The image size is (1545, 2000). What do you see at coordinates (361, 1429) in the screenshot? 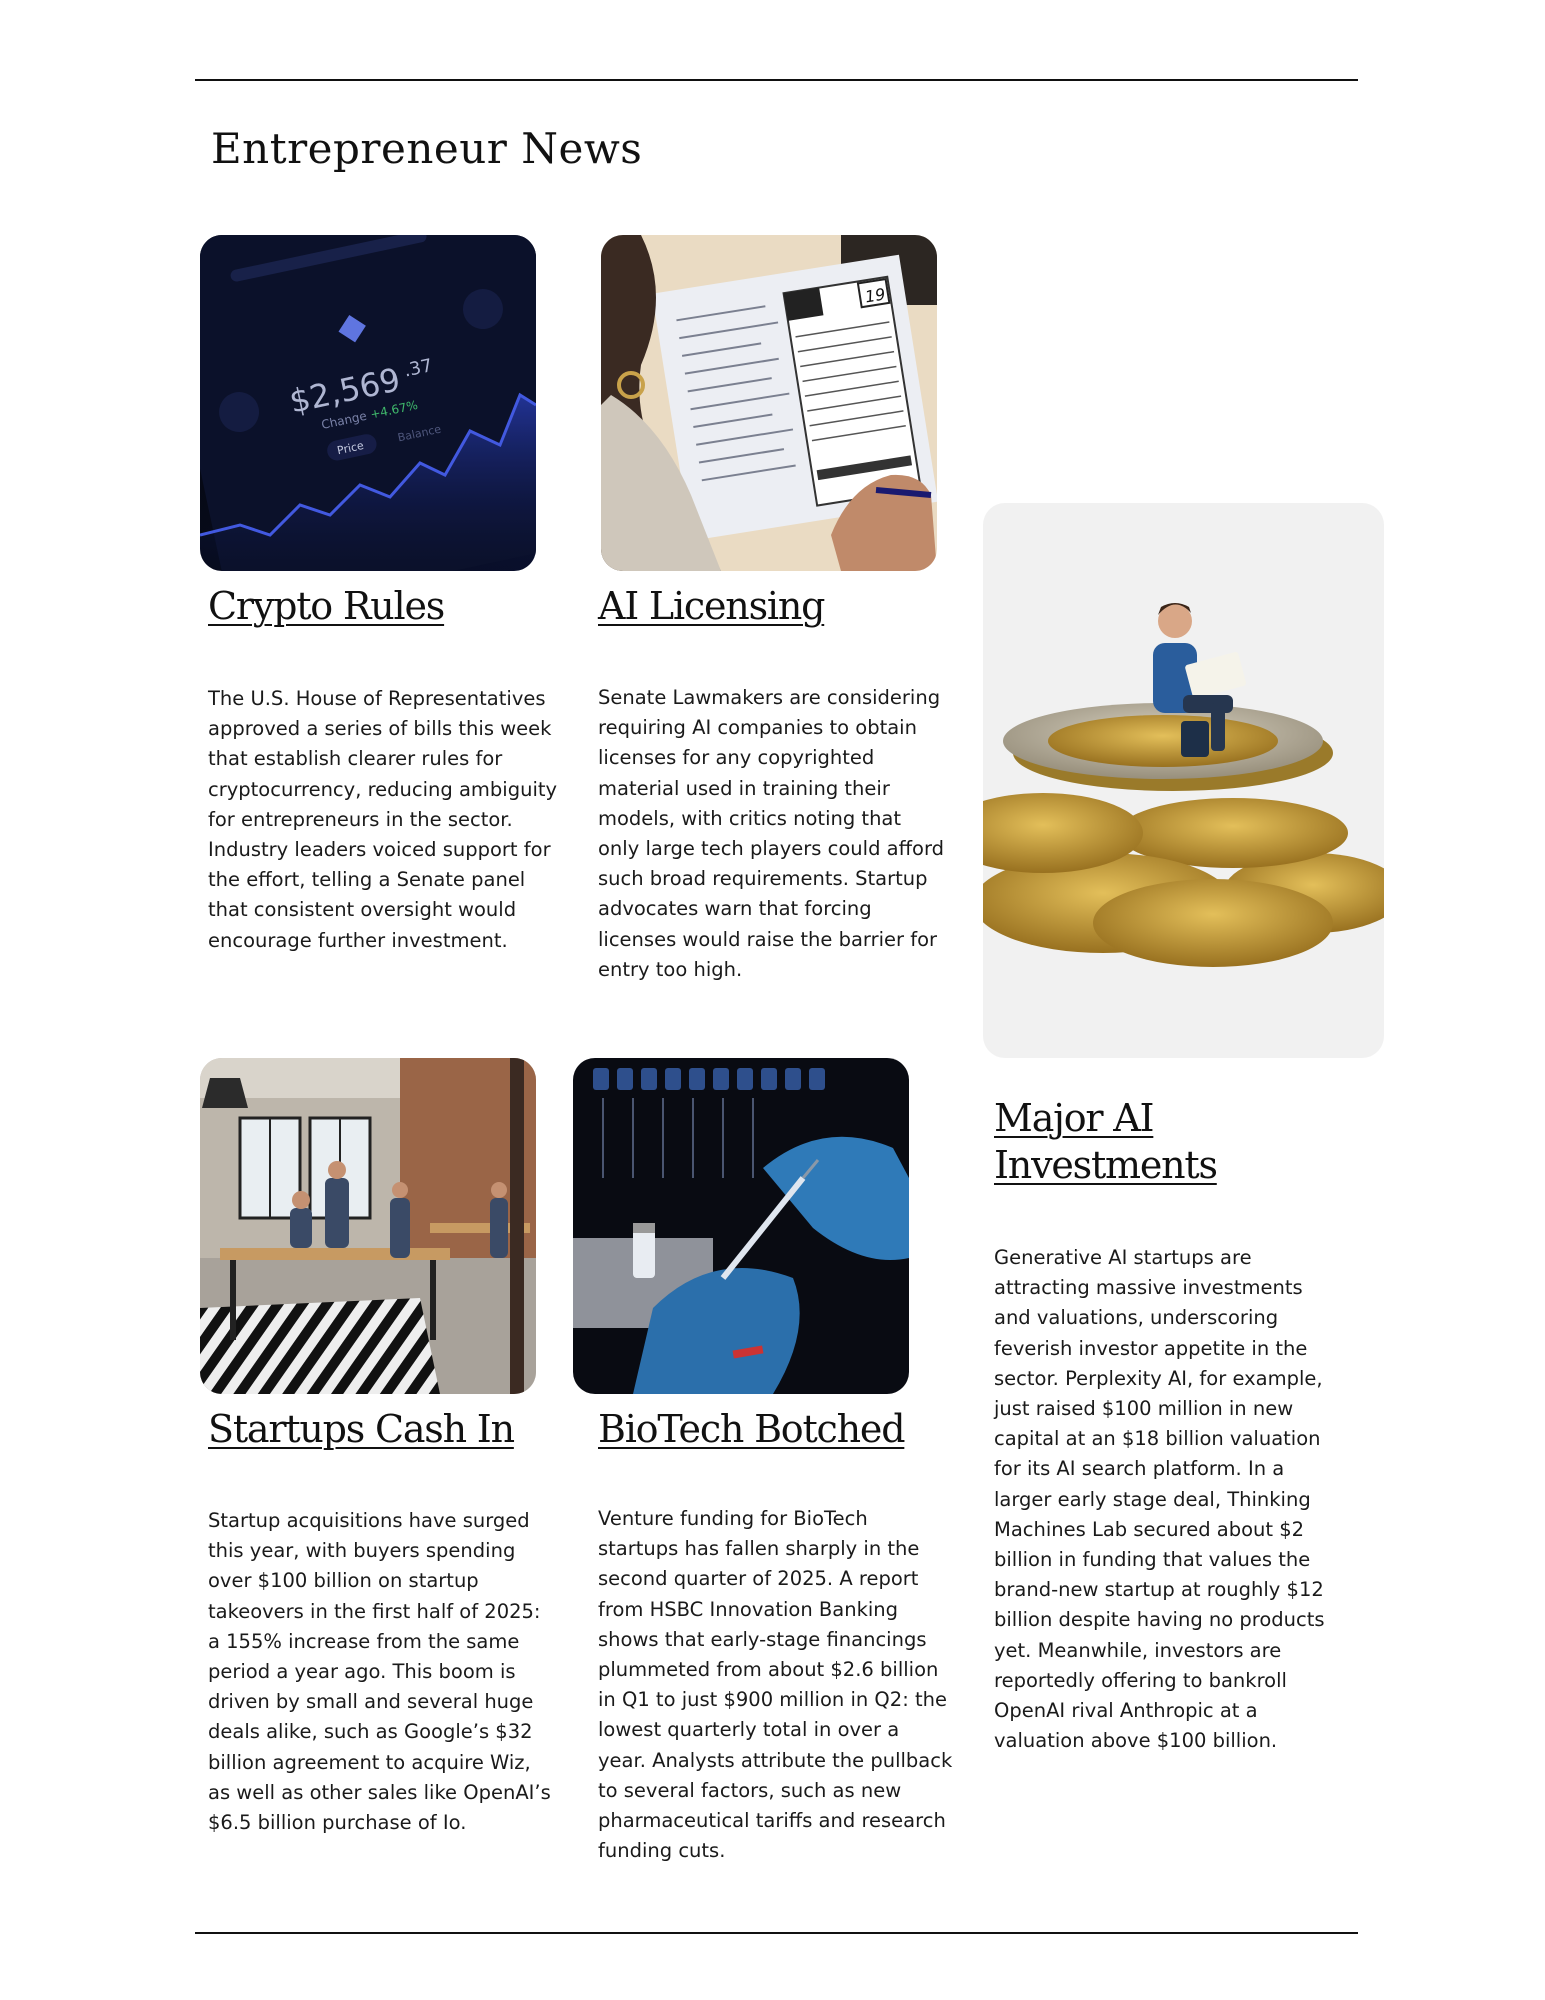
I see `headline-startups-cash-in: Startups Cash In` at bounding box center [361, 1429].